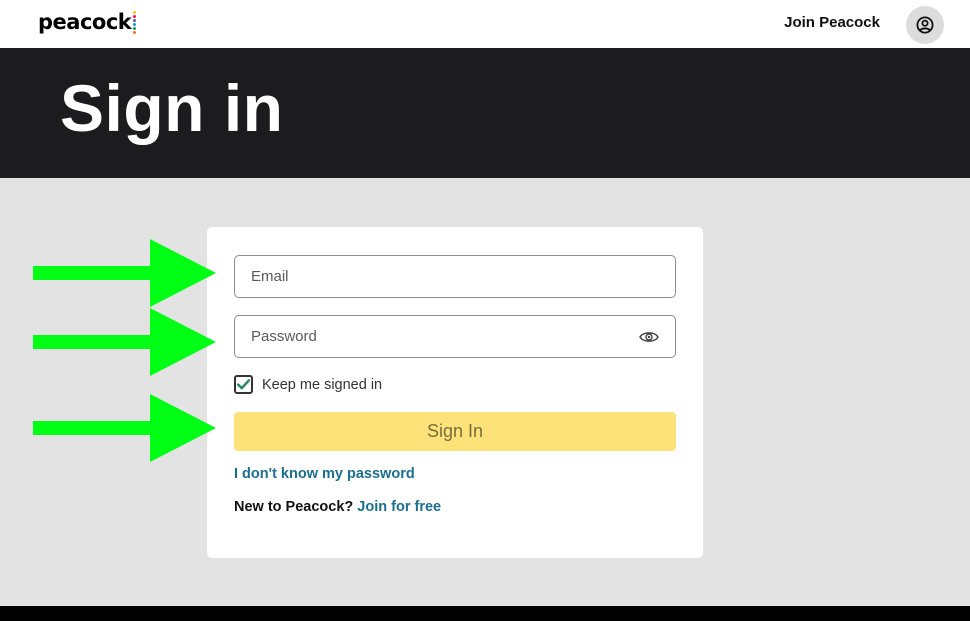 The width and height of the screenshot is (970, 621). I want to click on user-circle-icon, so click(925, 25).